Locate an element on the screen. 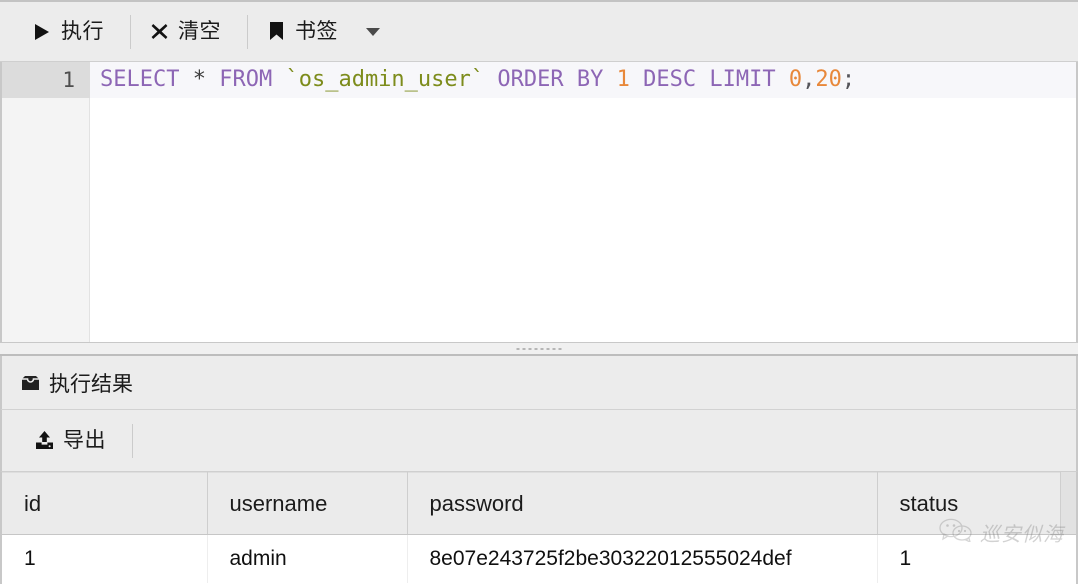 Image resolution: width=1078 pixels, height=584 pixels. close-icon is located at coordinates (159, 32).